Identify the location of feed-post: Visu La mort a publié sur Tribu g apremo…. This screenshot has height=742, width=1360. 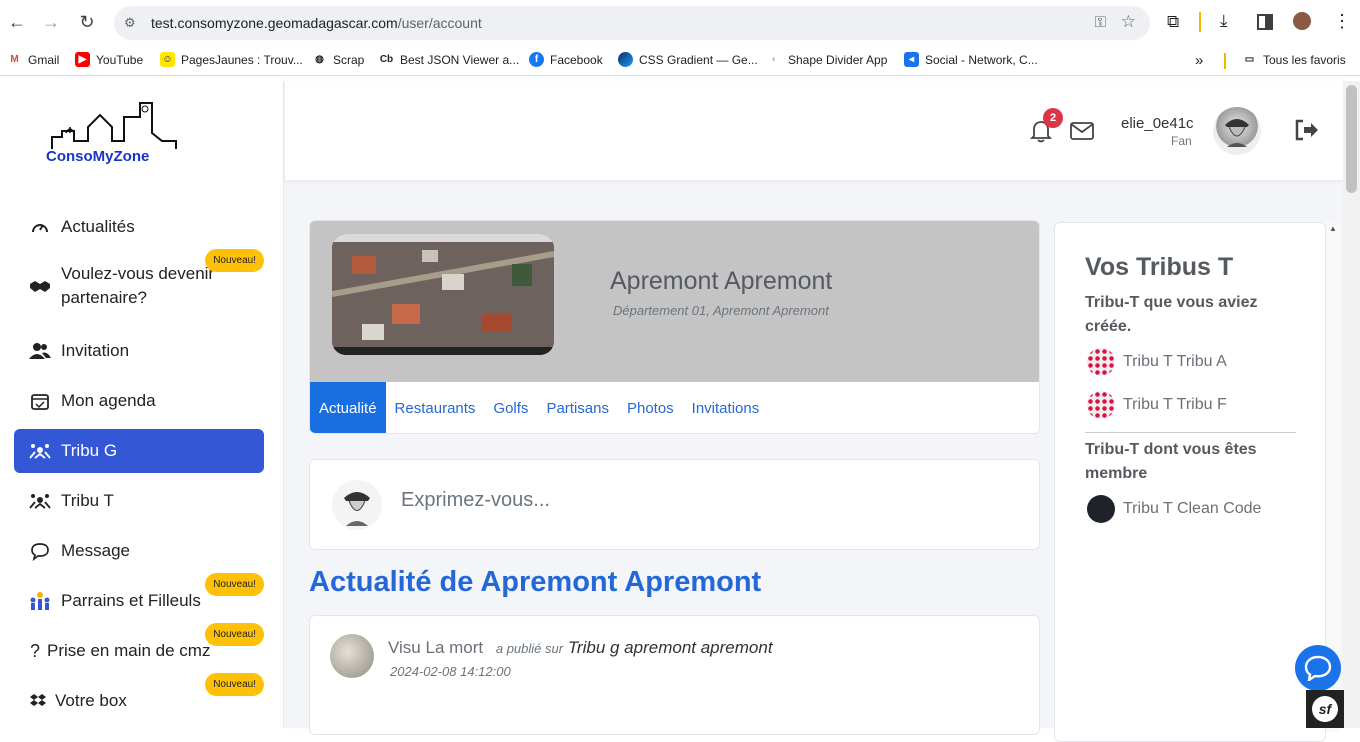
(674, 675).